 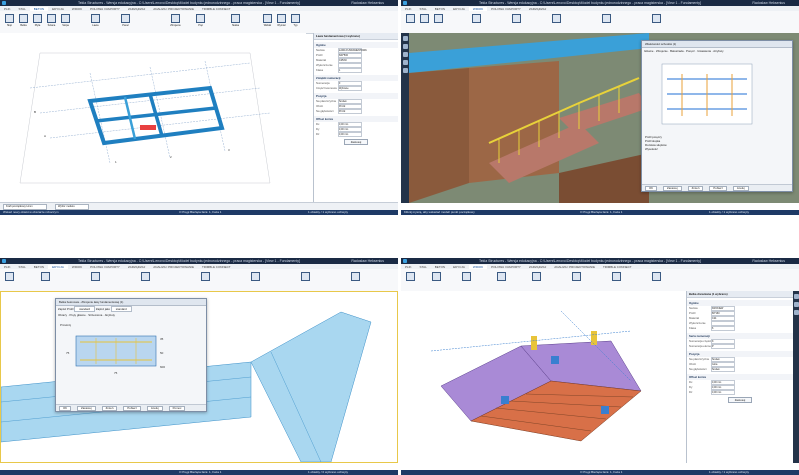 What do you see at coordinates (648, 51) in the screenshot?
I see `dialog-tab: Główne` at bounding box center [648, 51].